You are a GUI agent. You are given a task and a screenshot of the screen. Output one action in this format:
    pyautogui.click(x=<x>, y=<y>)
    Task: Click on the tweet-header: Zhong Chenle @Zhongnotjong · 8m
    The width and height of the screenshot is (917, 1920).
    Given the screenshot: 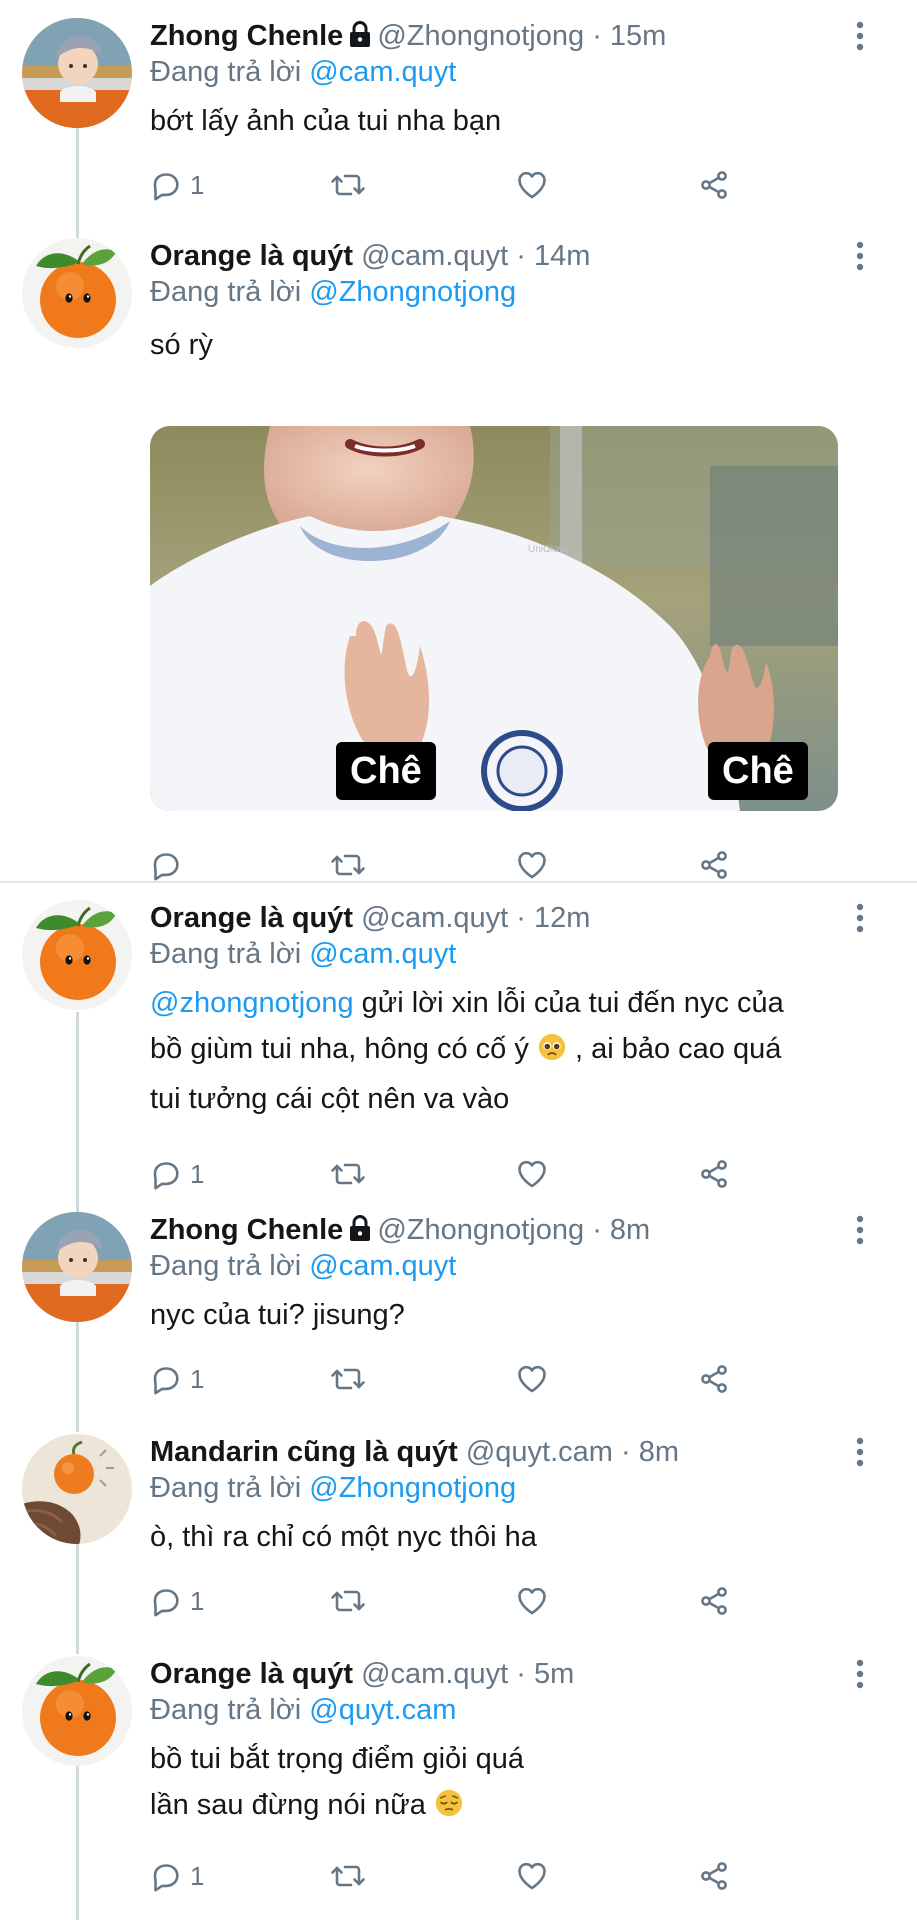 What is the action you would take?
    pyautogui.click(x=400, y=1231)
    